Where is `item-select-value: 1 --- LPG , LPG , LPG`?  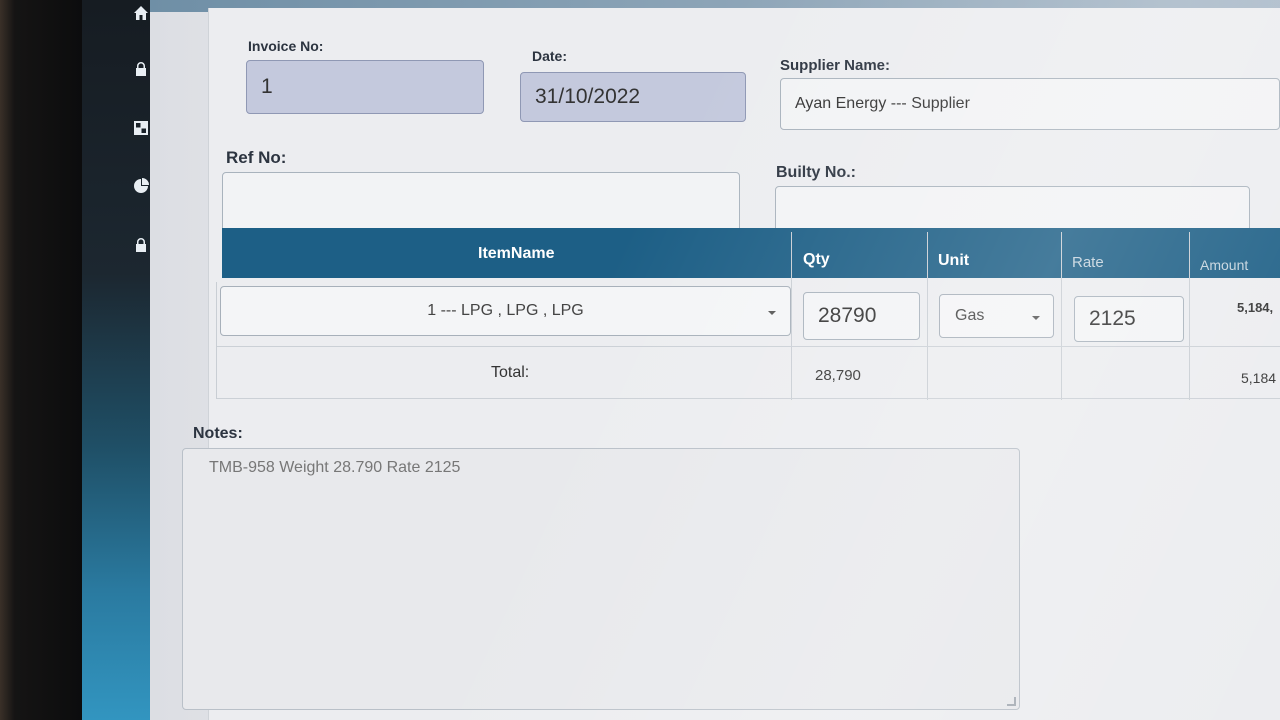 item-select-value: 1 --- LPG , LPG , LPG is located at coordinates (505, 310).